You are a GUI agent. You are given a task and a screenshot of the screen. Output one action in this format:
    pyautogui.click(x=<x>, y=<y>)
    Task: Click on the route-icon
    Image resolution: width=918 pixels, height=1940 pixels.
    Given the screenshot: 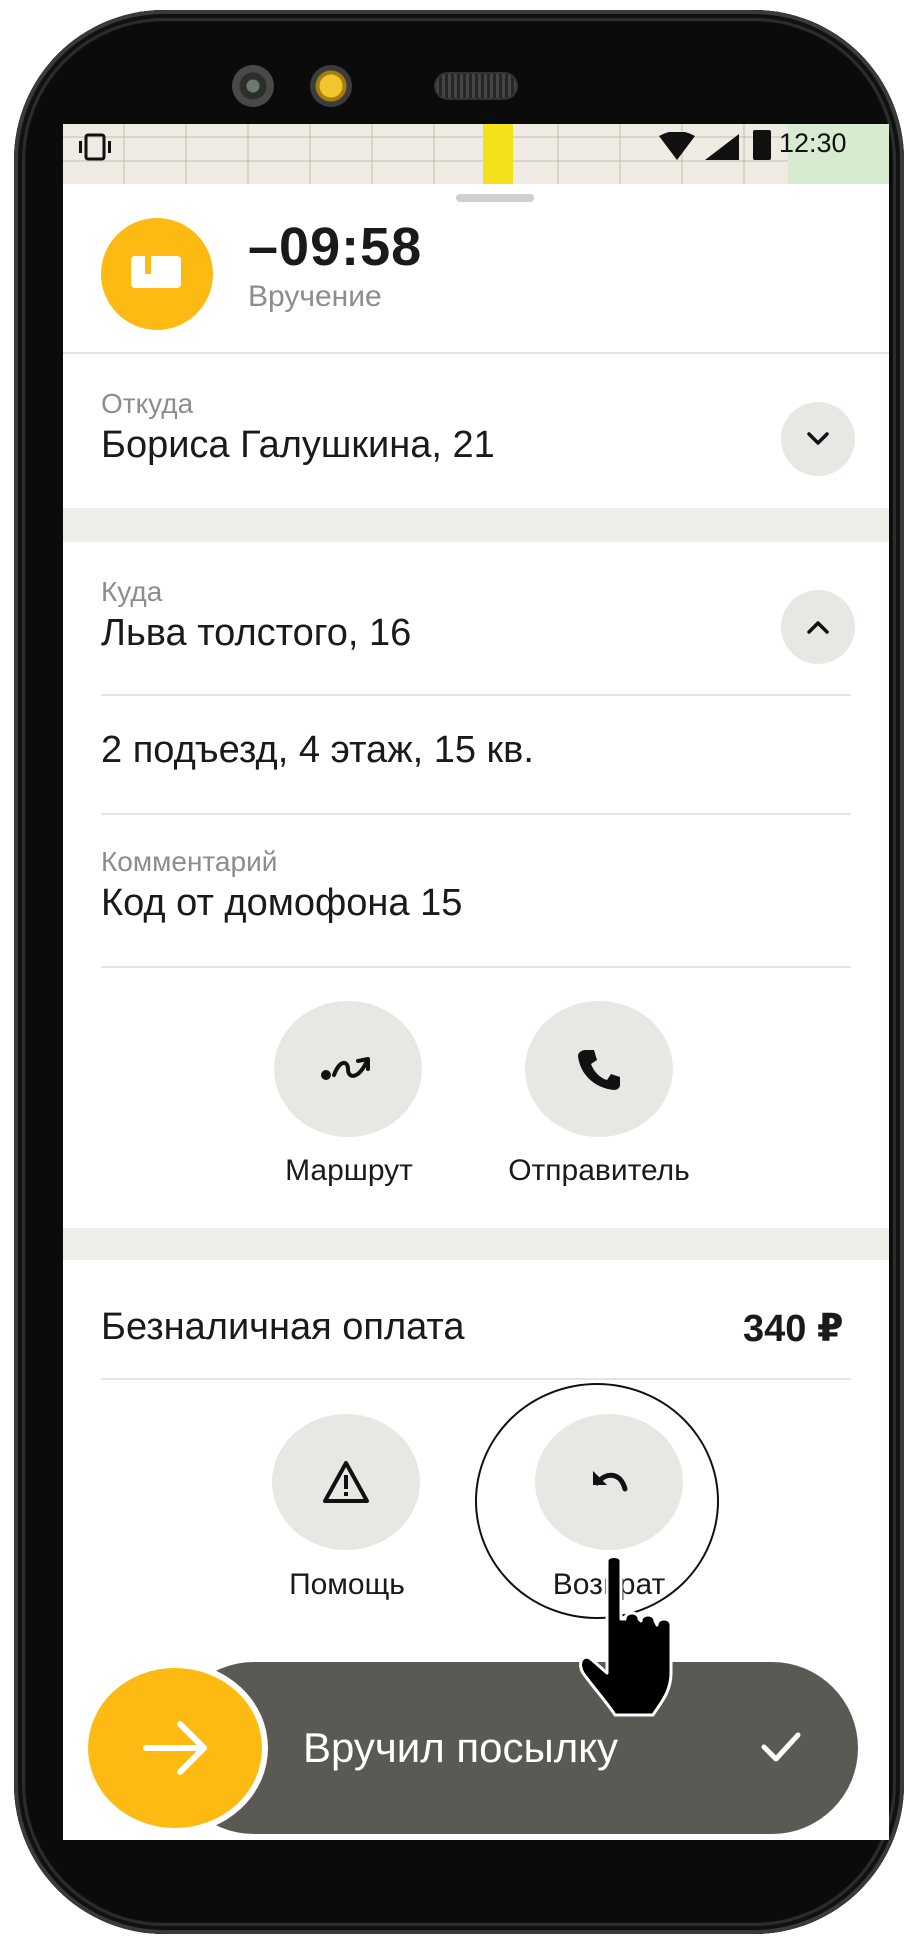 What is the action you would take?
    pyautogui.click(x=345, y=1068)
    